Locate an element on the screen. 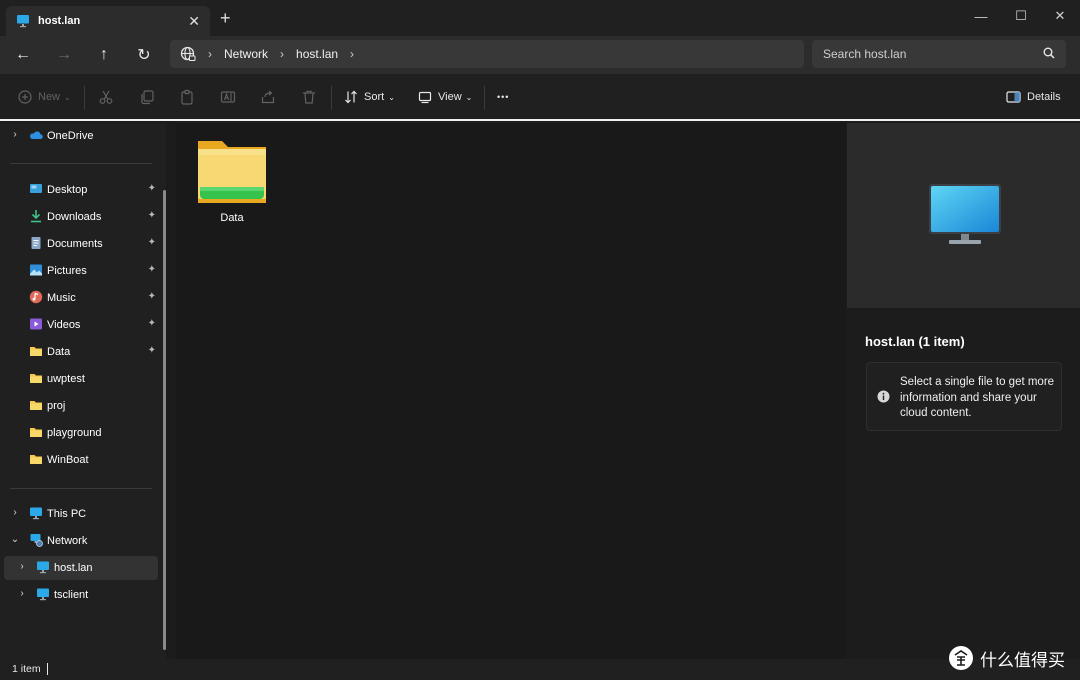 The image size is (1080, 680). tab-host-lan: host.lan ✕ is located at coordinates (108, 21).